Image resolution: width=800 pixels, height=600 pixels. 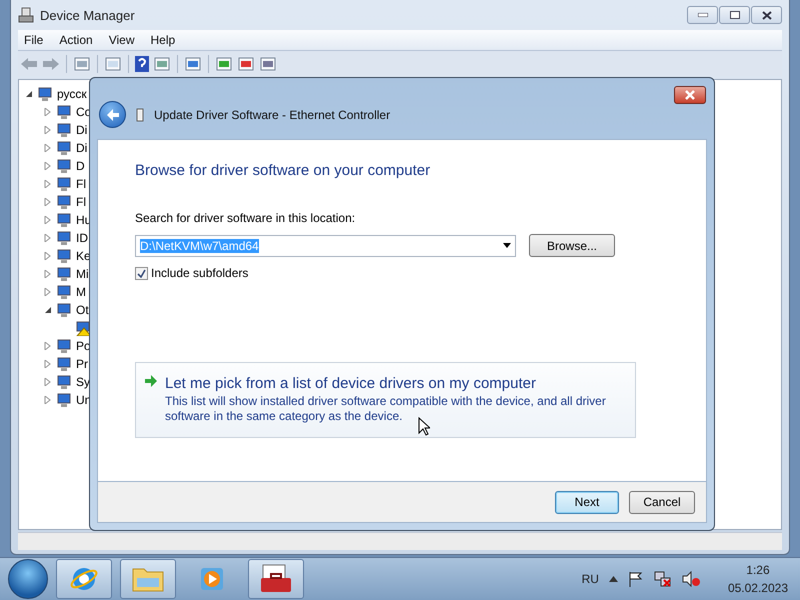 I want to click on network-error-icon, so click(x=663, y=579).